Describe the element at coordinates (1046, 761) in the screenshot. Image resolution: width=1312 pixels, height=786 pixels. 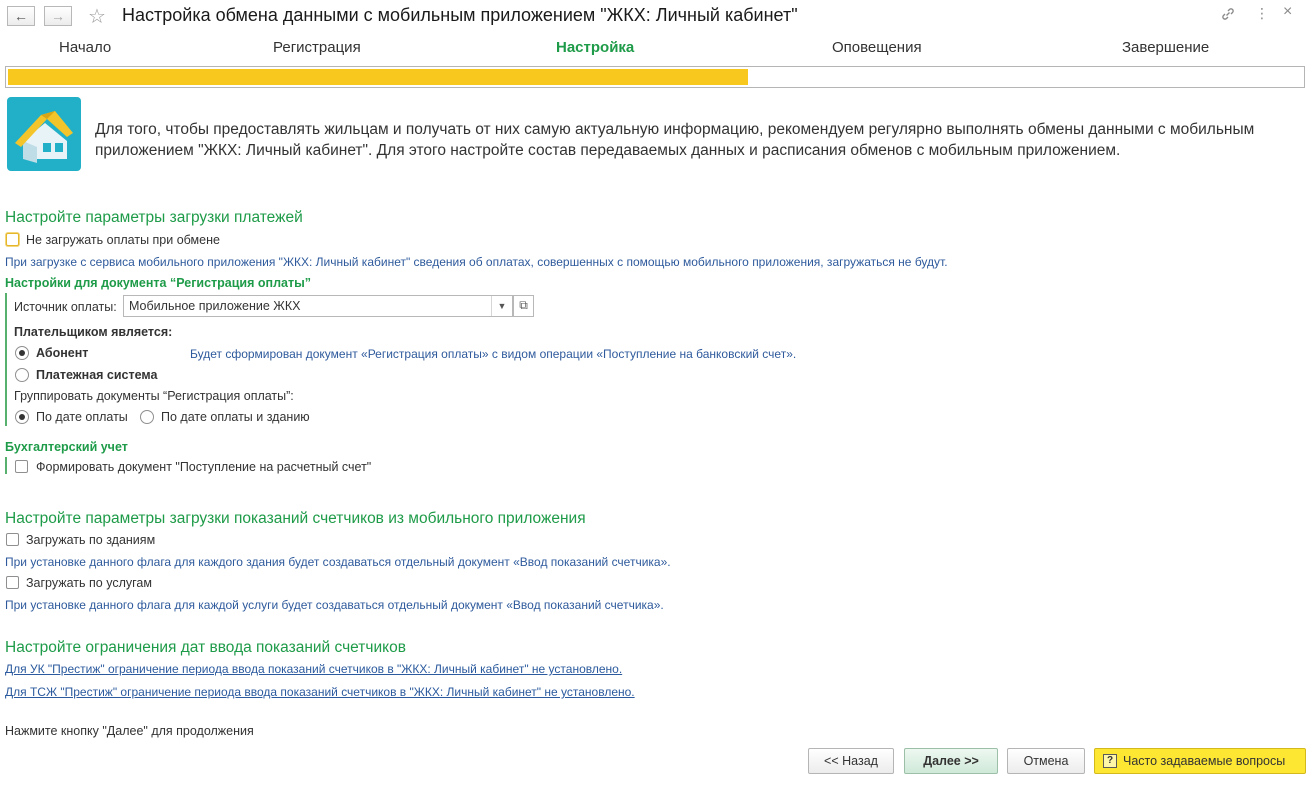
I see `cancel-button: Отмена` at that location.